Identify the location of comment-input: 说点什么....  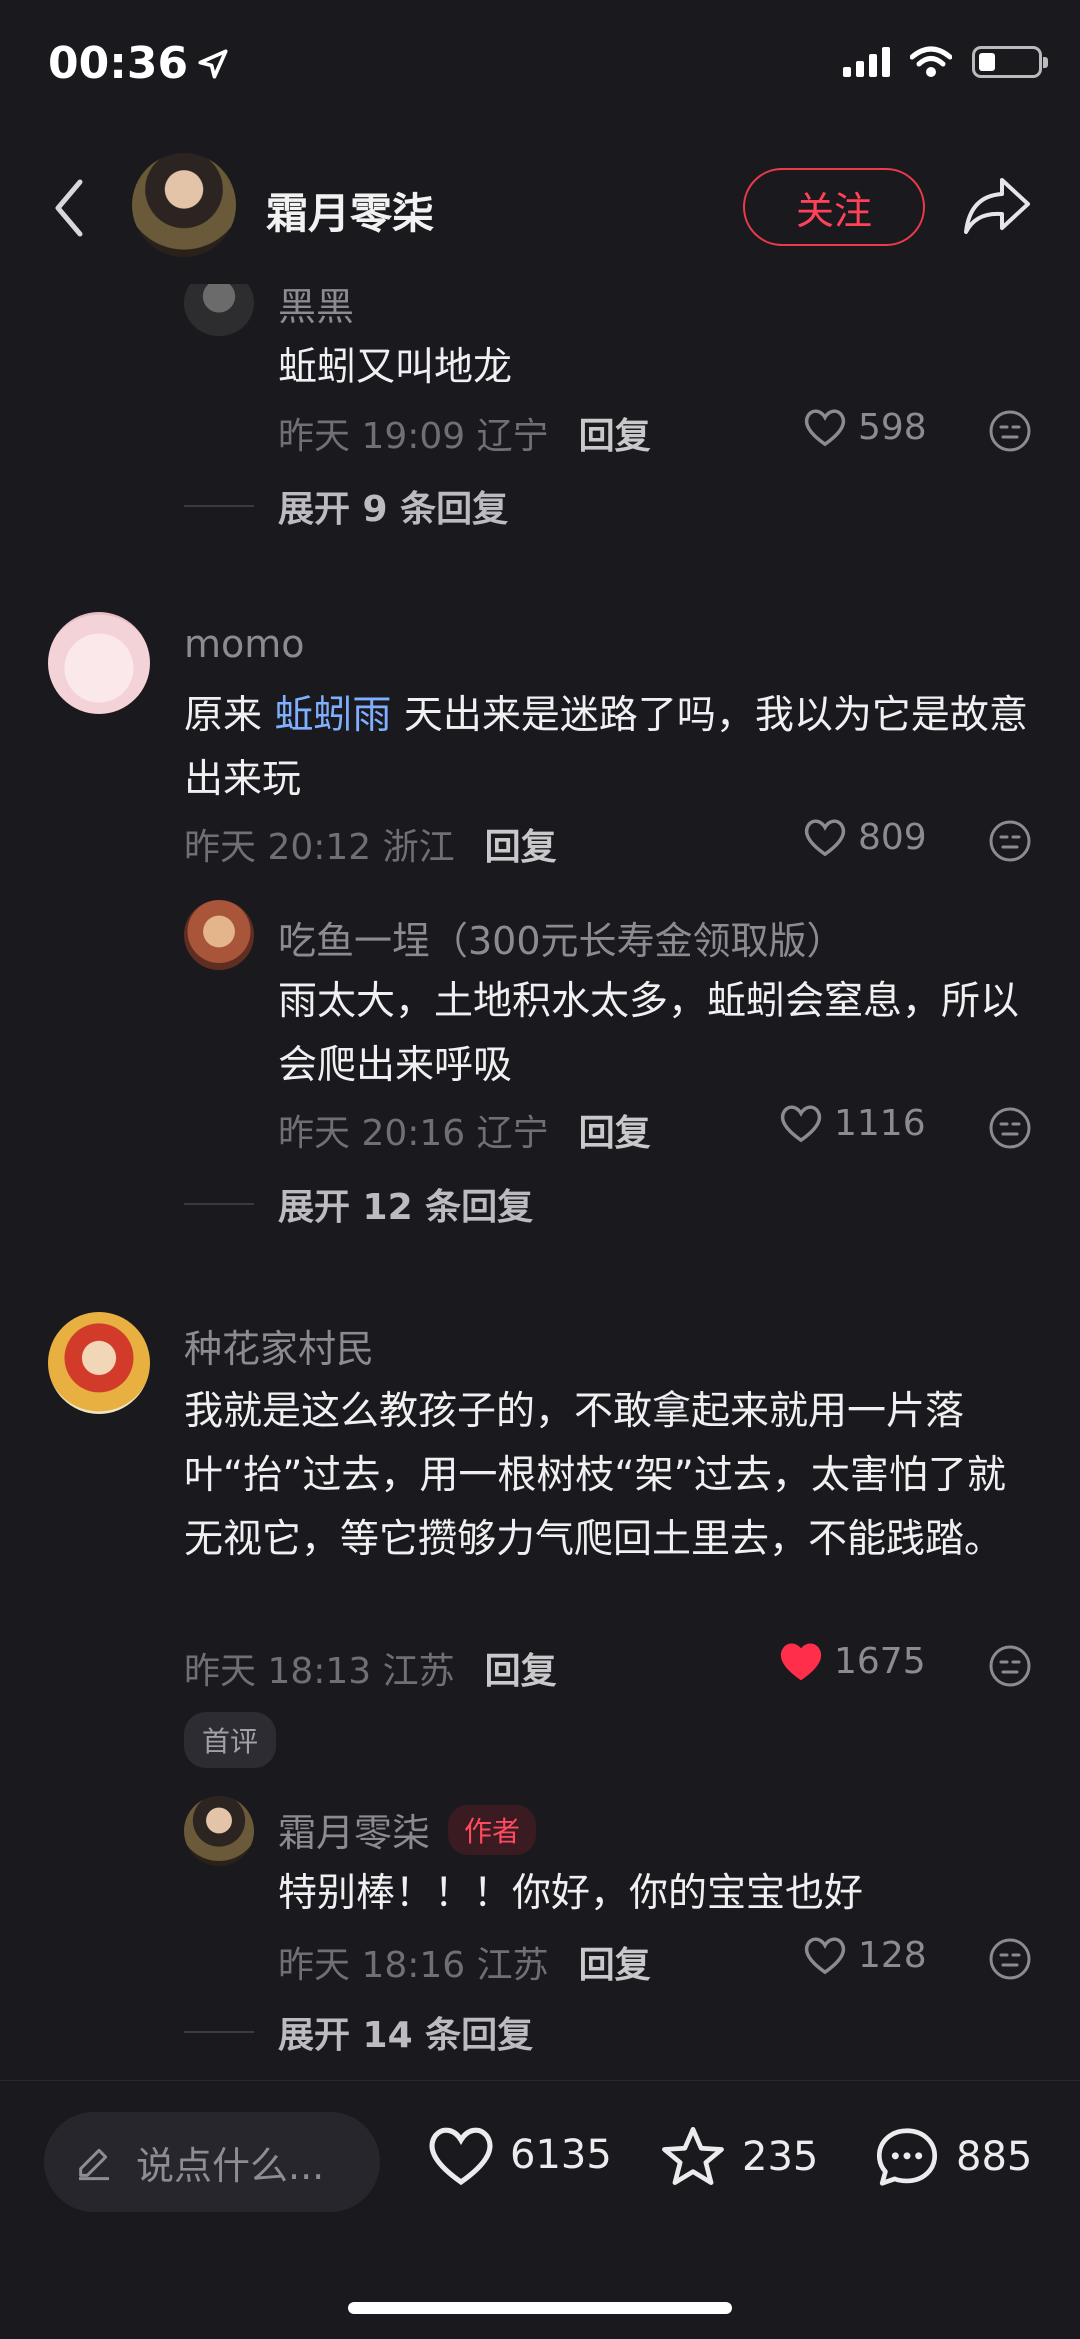
(212, 2162).